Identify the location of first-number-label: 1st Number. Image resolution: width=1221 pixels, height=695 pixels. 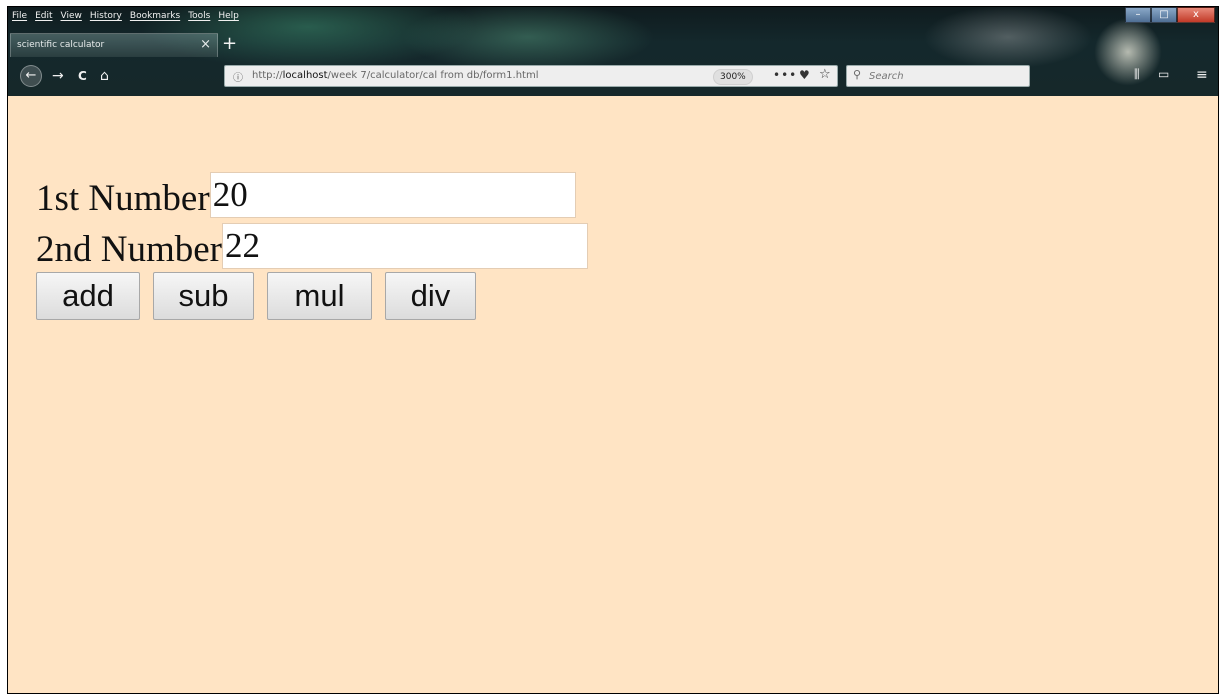
(123, 198).